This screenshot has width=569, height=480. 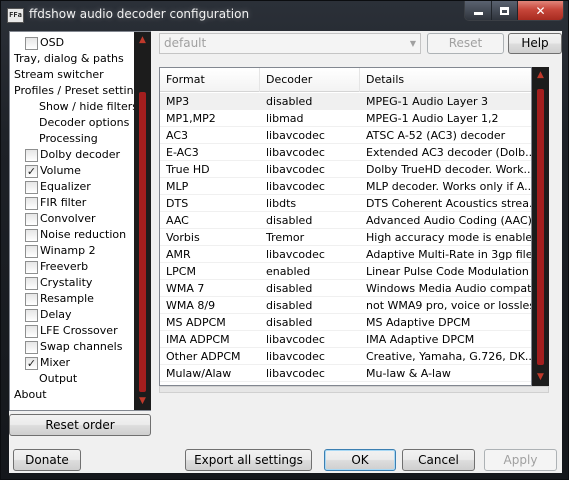 I want to click on app-icon: FFa, so click(x=15, y=15).